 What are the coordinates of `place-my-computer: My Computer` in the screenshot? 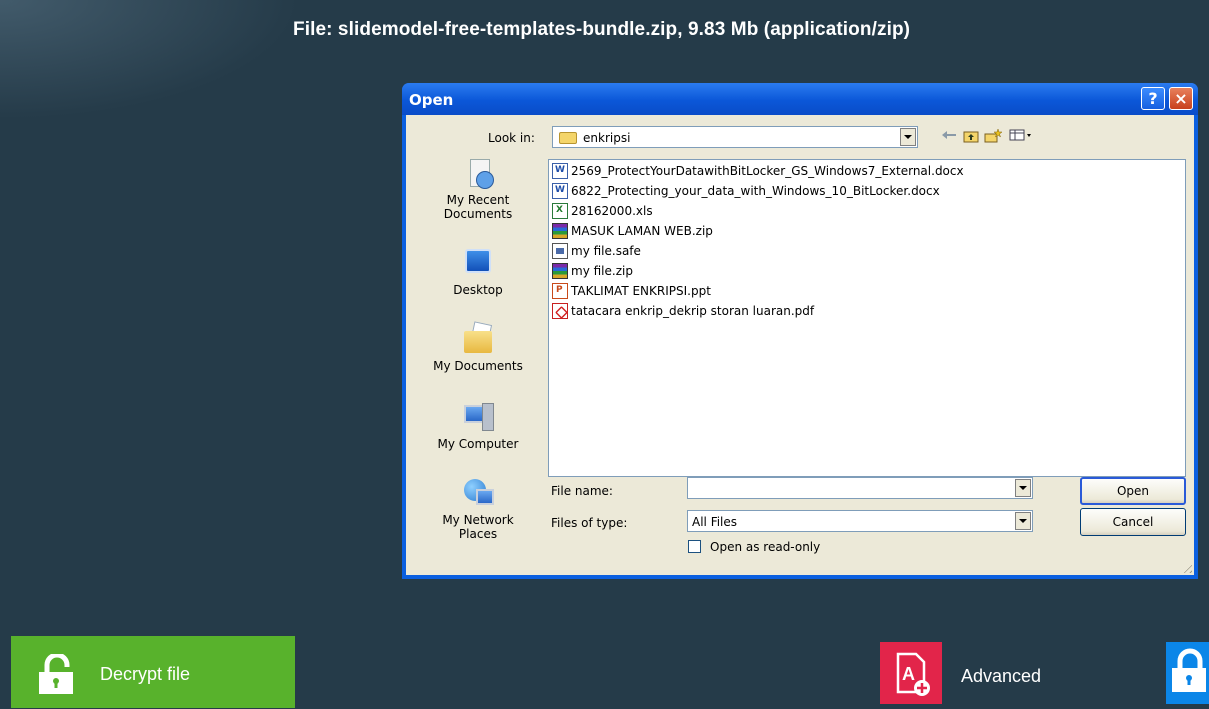 It's located at (478, 426).